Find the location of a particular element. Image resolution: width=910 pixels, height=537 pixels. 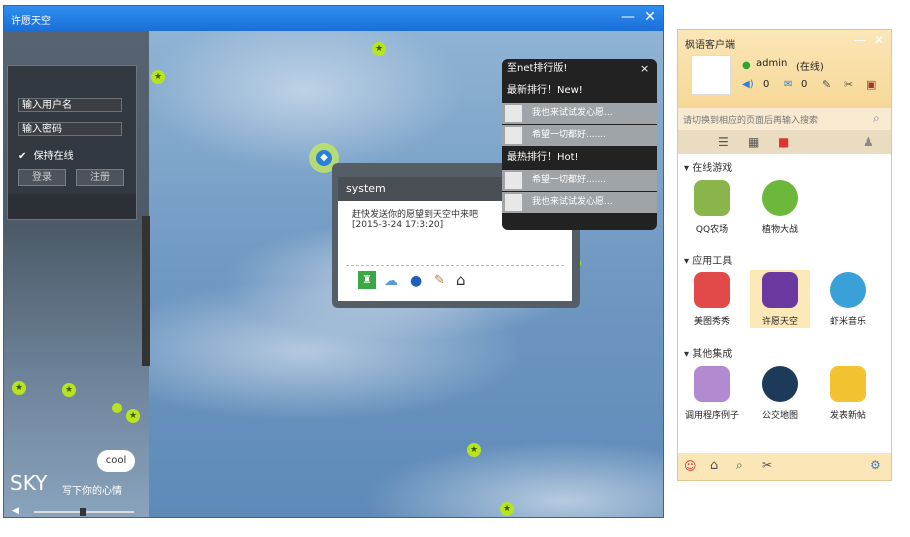

remember-label: 保持在线 is located at coordinates (53, 156).